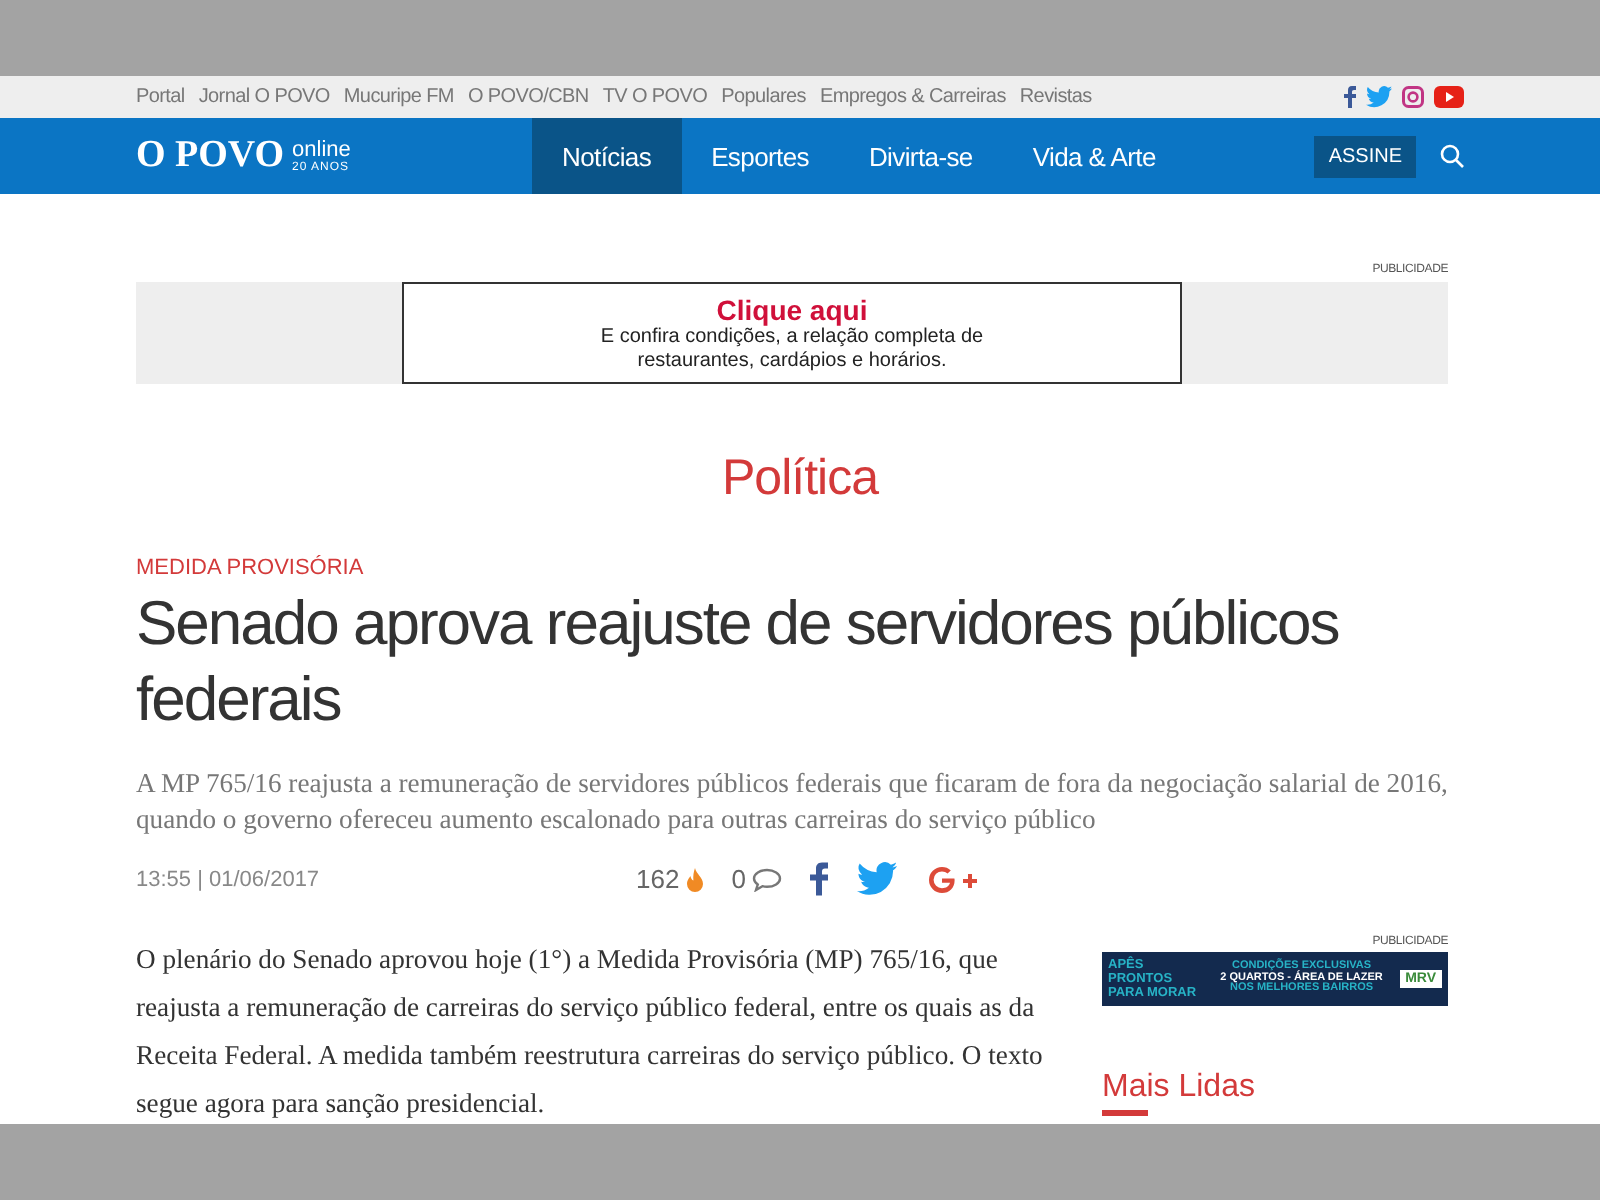  Describe the element at coordinates (398, 97) in the screenshot. I see `top-link: Mucuripe FM` at that location.